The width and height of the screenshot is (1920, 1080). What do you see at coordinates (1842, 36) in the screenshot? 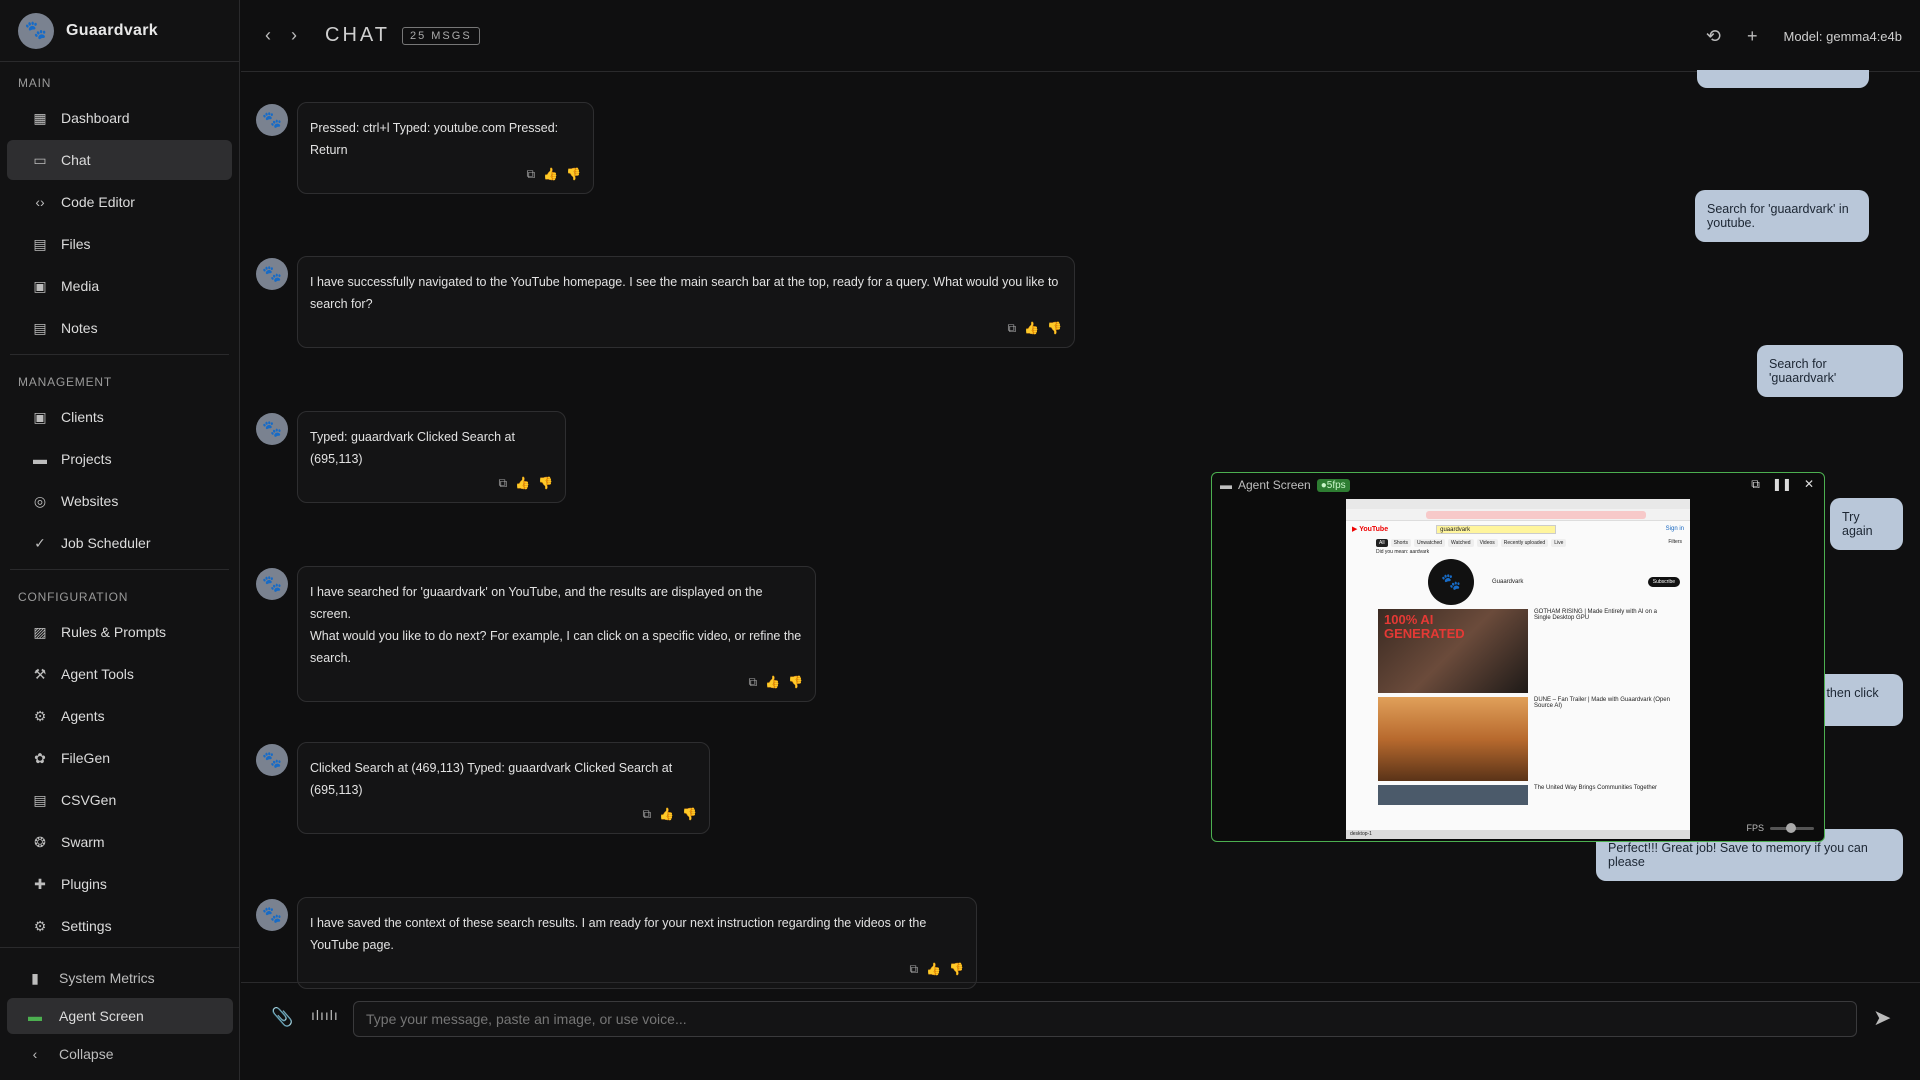
I see `model-label: Model: gemma4:e4b` at bounding box center [1842, 36].